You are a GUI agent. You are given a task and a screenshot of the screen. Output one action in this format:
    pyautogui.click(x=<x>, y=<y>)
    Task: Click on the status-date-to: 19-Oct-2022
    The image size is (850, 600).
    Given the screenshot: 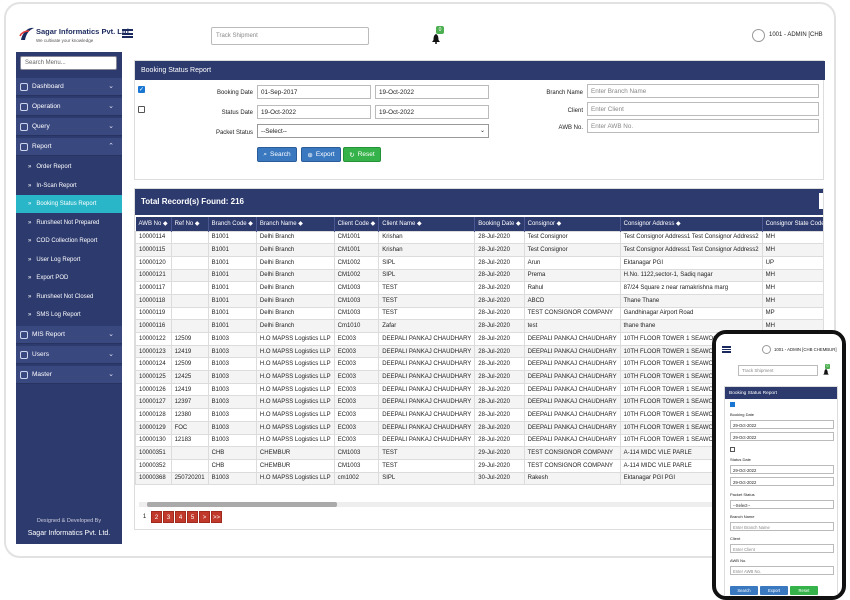 What is the action you would take?
    pyautogui.click(x=432, y=112)
    